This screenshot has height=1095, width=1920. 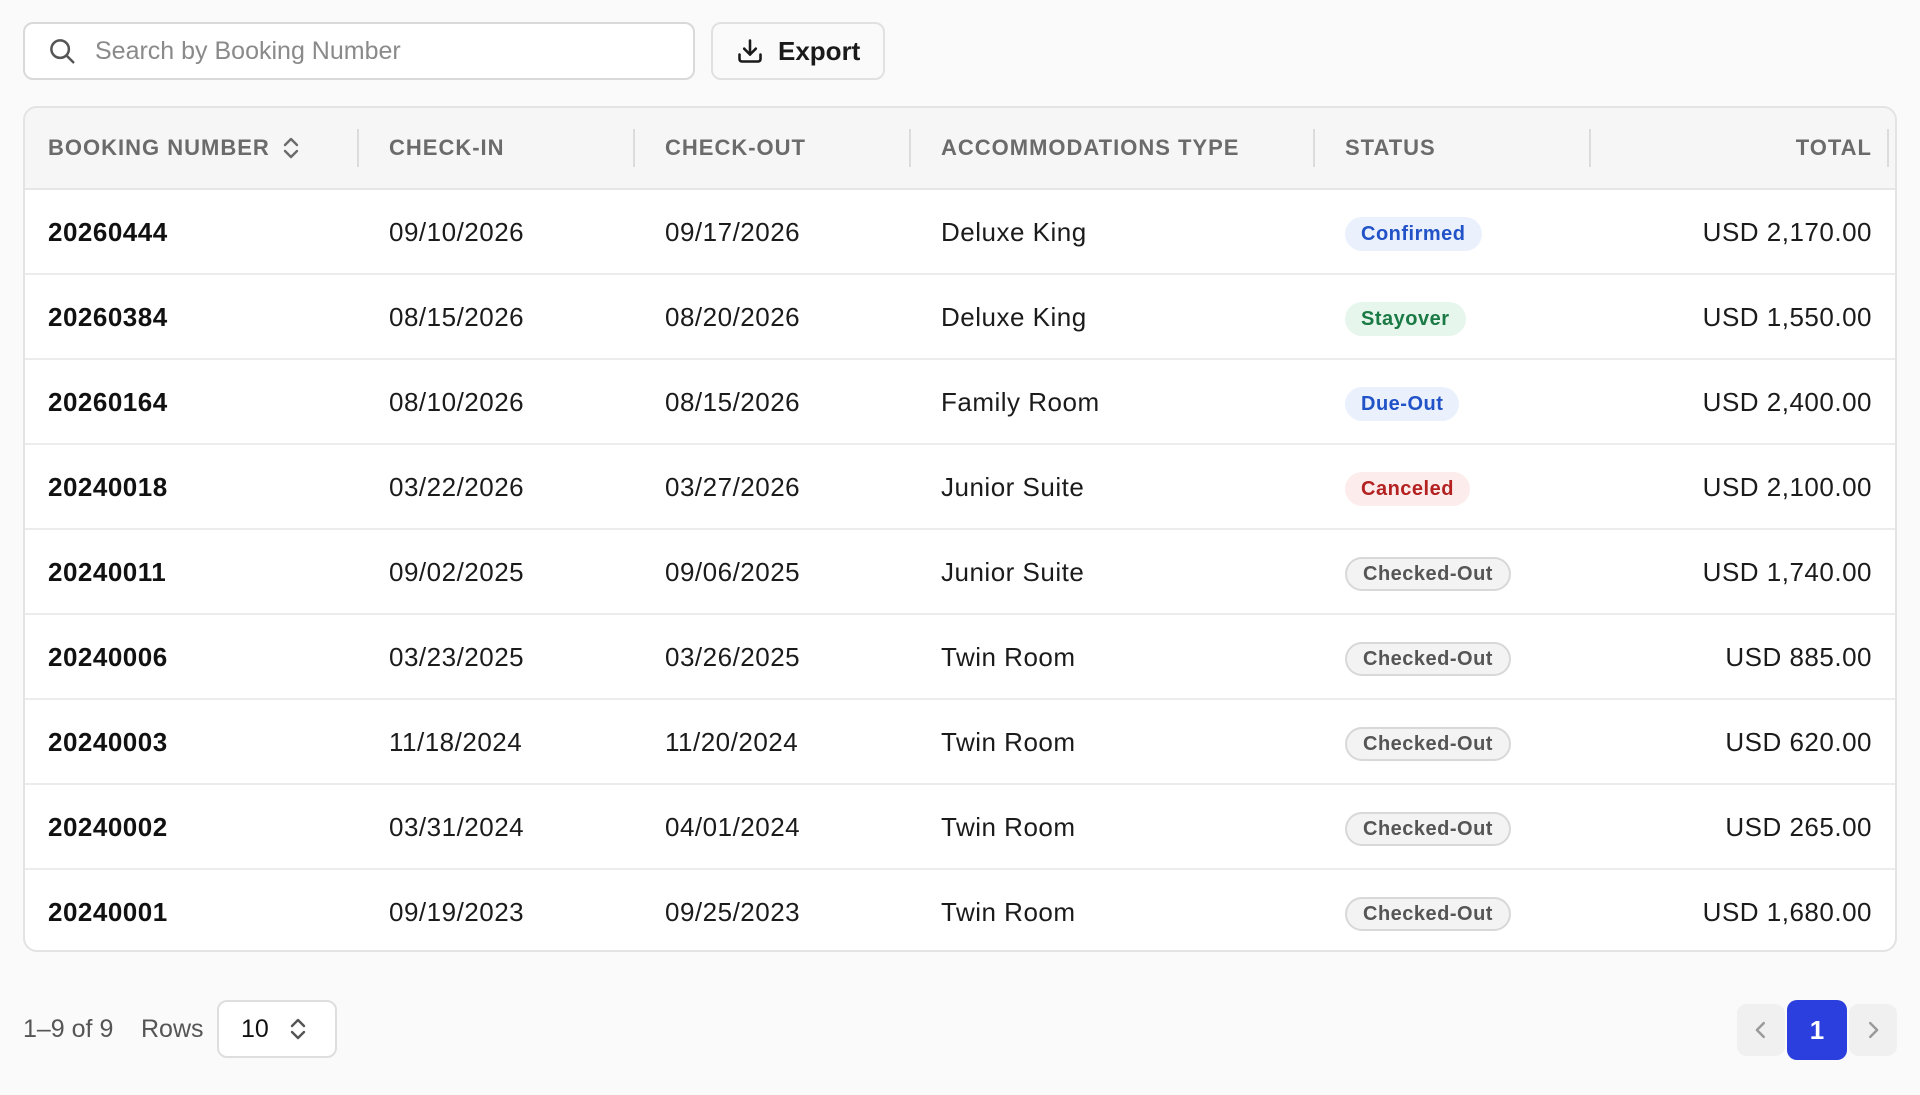 I want to click on cell-status: Confirmed, so click(x=1413, y=232).